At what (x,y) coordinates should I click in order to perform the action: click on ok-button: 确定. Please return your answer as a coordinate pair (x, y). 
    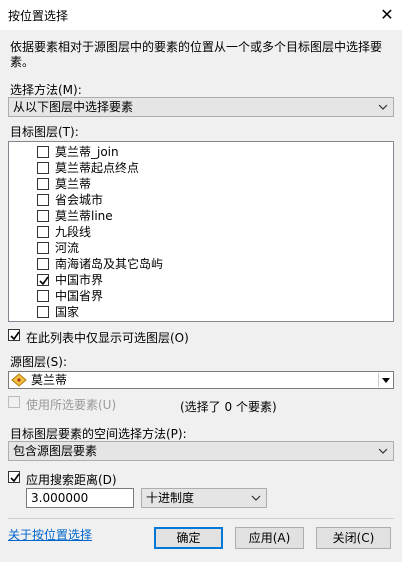
    Looking at the image, I should click on (188, 538).